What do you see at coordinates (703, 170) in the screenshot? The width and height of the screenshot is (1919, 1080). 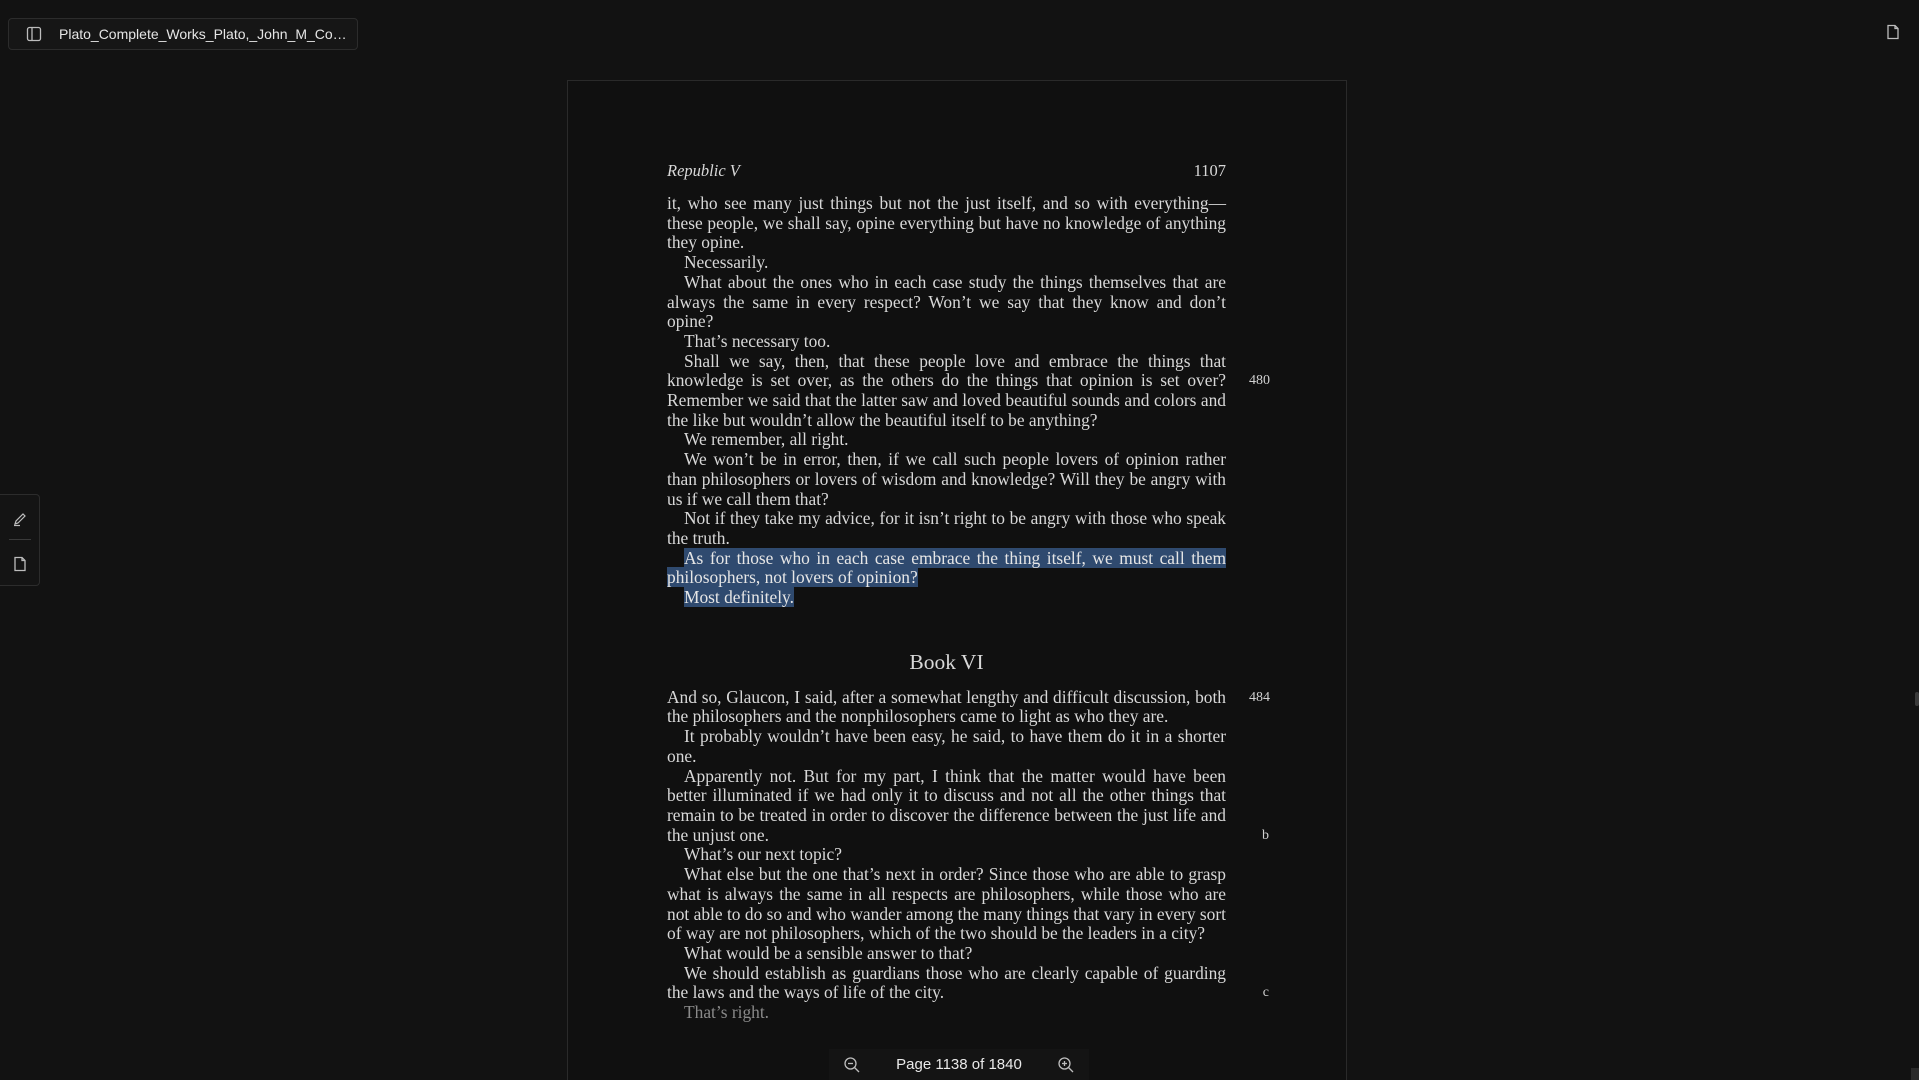 I see `running-head-title: Republic V` at bounding box center [703, 170].